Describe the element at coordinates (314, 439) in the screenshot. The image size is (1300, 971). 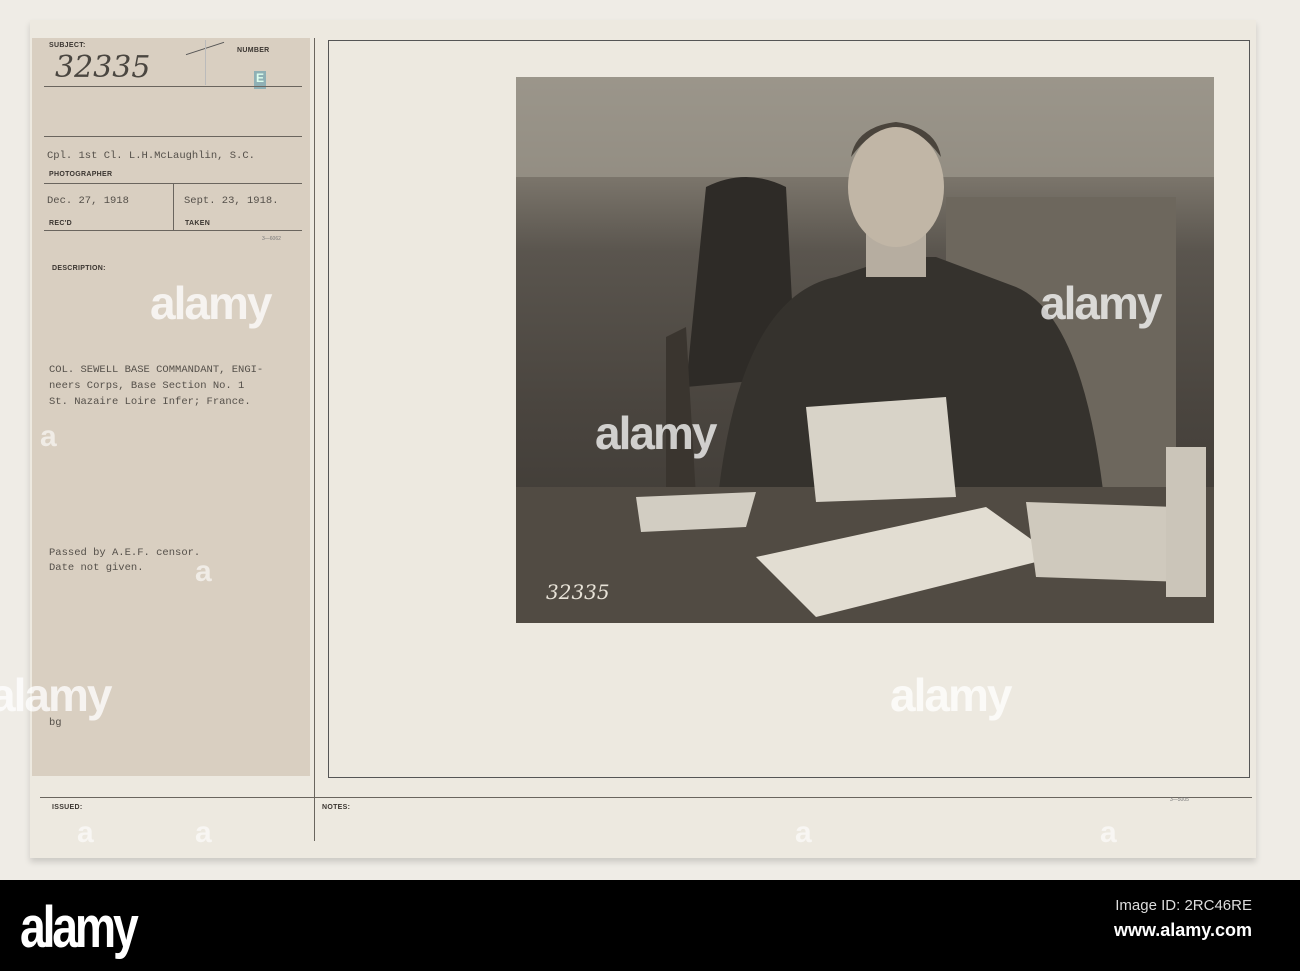
I see `vertical-divider` at that location.